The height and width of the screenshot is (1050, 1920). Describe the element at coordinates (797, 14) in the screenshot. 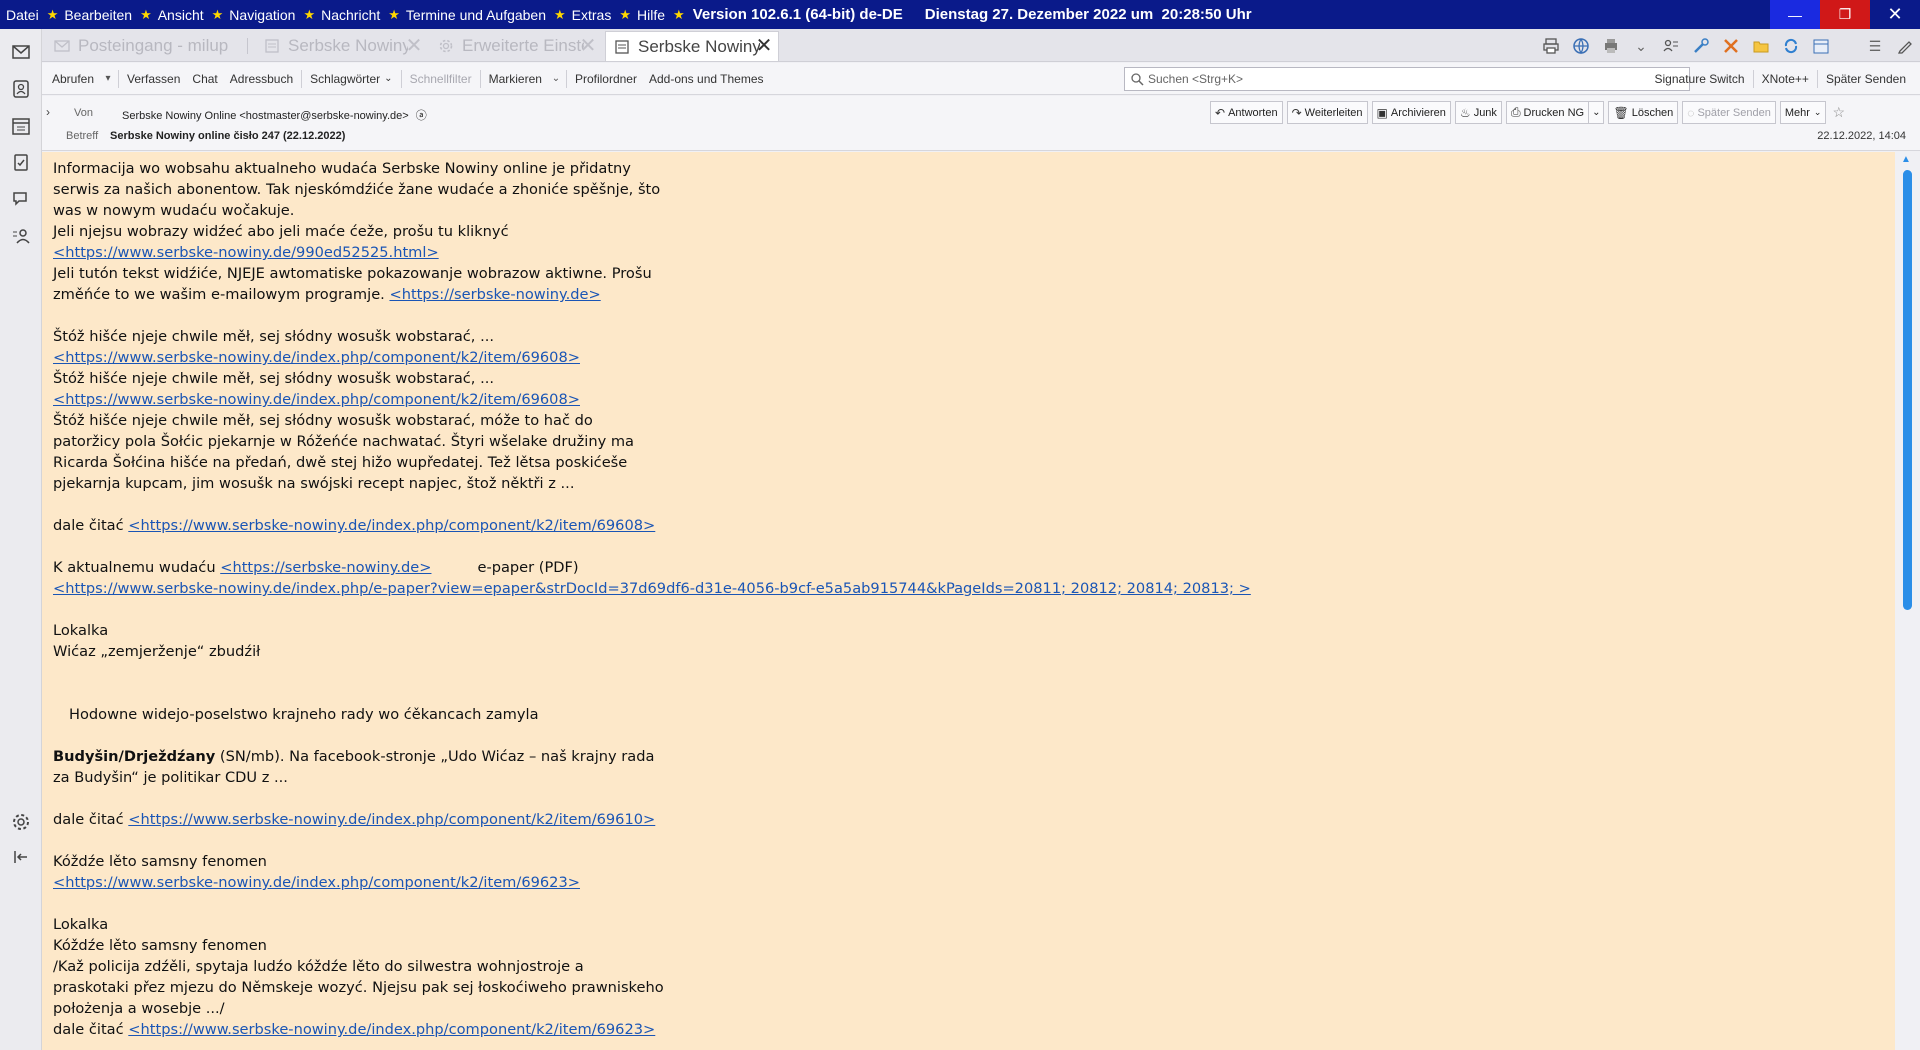

I see `version-label: Version 102.6.1 (64-bit) de-DE` at that location.